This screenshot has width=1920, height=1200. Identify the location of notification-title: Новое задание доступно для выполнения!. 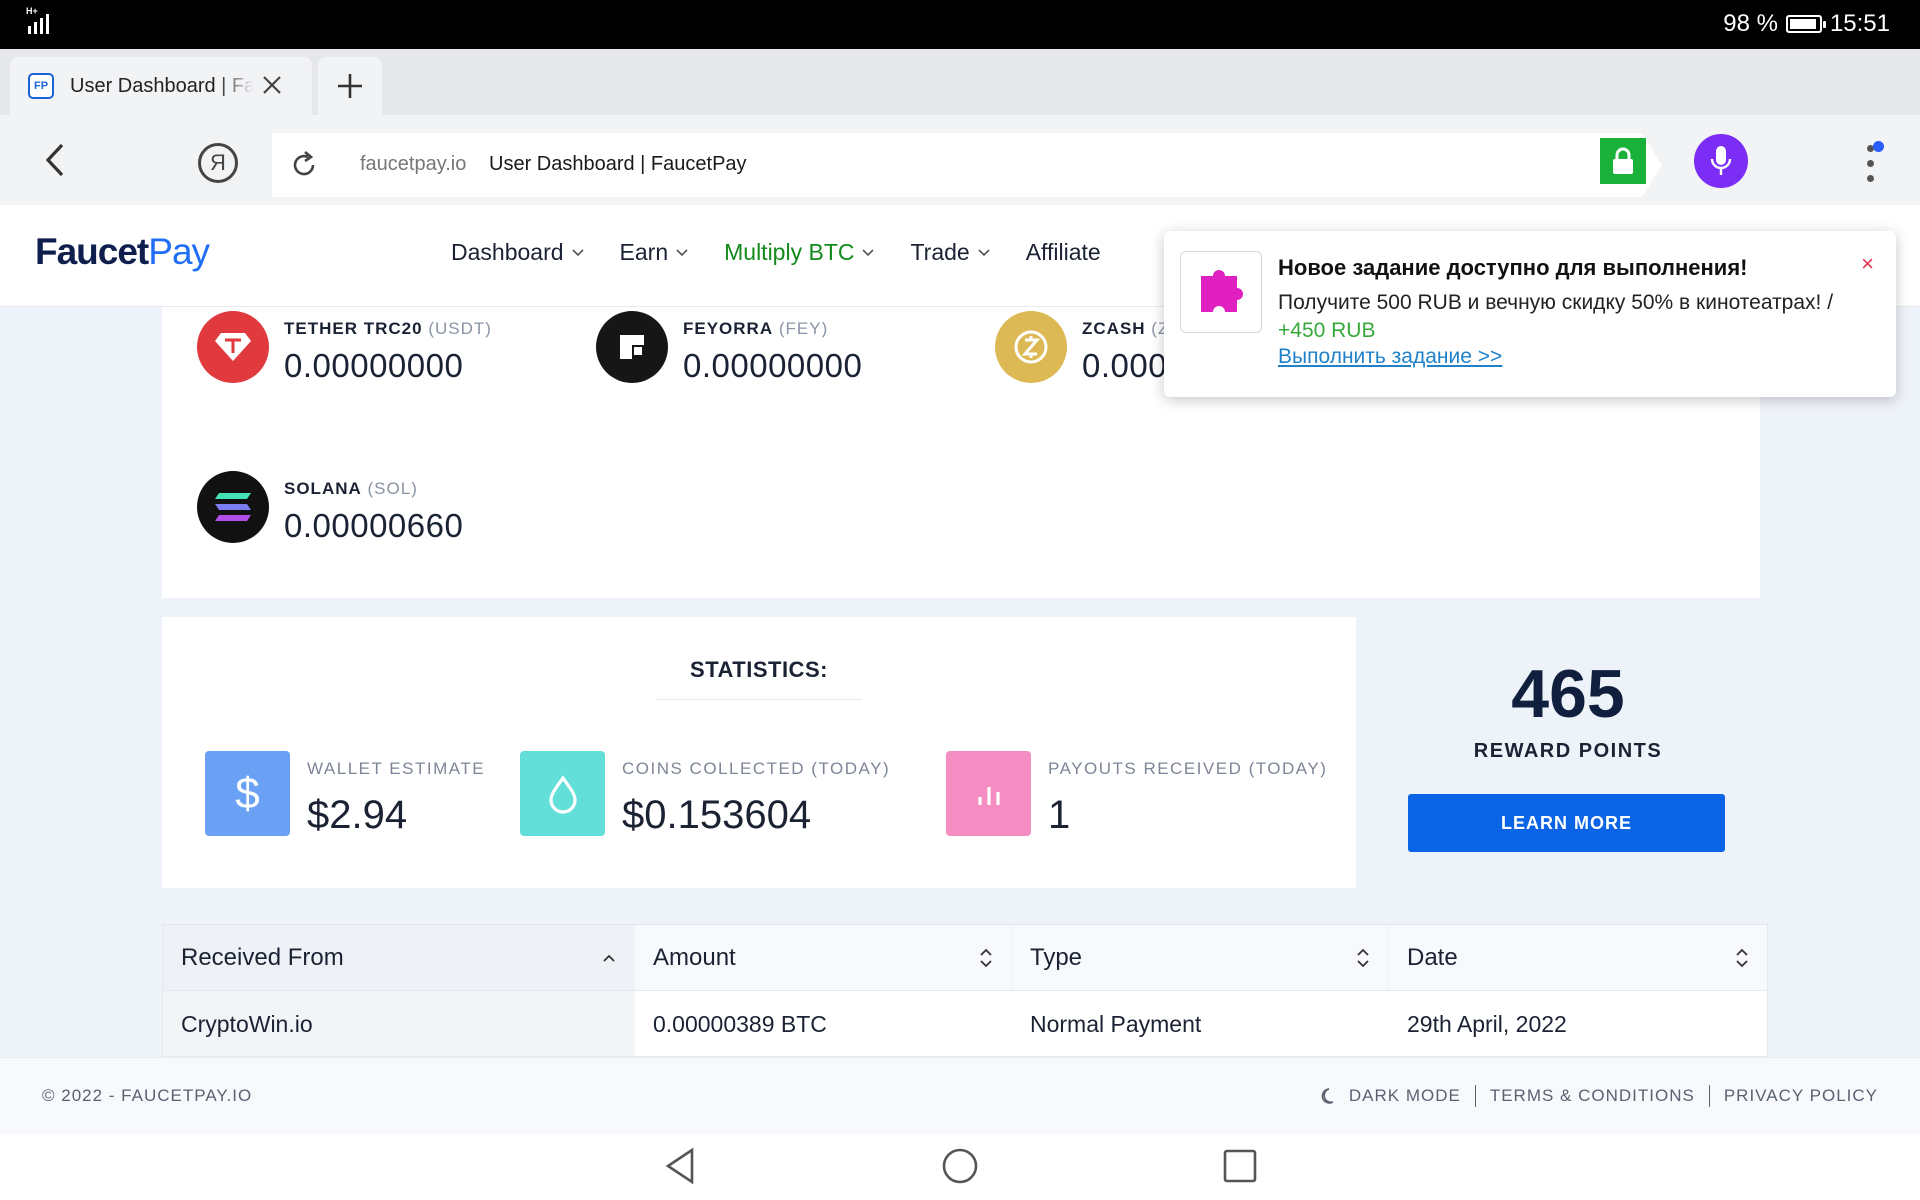
(1513, 267).